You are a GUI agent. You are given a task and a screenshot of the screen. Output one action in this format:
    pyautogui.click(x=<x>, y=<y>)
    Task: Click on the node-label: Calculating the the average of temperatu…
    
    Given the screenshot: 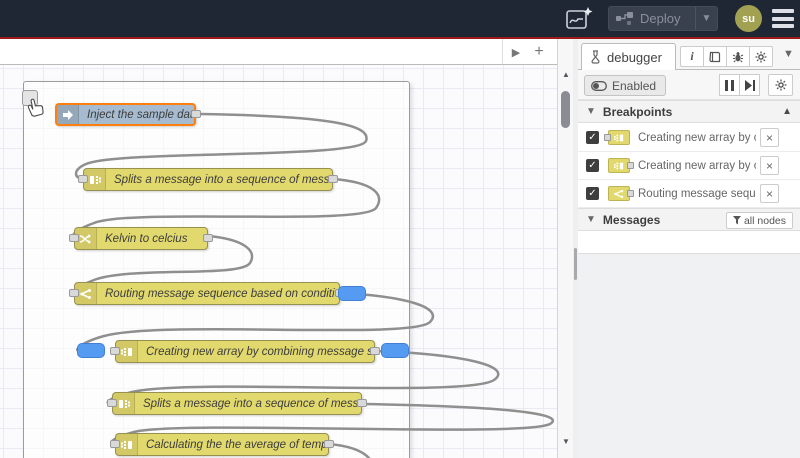 What is the action you would take?
    pyautogui.click(x=237, y=444)
    